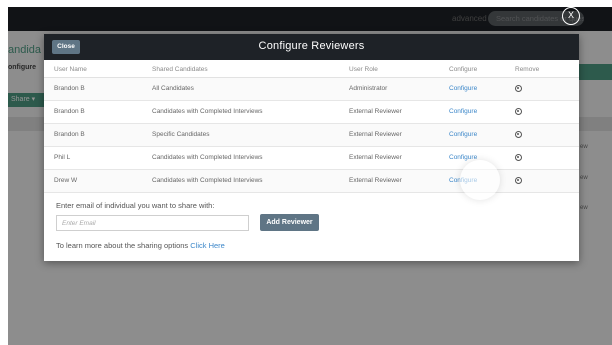 The width and height of the screenshot is (612, 345). Describe the element at coordinates (480, 180) in the screenshot. I see `click-highlight` at that location.